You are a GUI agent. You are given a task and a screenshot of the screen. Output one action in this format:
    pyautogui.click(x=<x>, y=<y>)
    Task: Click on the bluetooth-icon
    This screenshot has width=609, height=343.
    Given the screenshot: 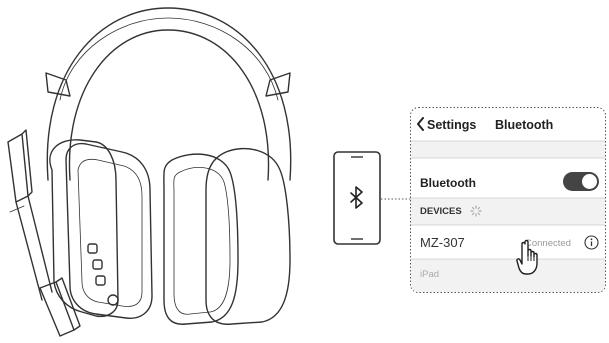 What is the action you would take?
    pyautogui.click(x=356, y=197)
    